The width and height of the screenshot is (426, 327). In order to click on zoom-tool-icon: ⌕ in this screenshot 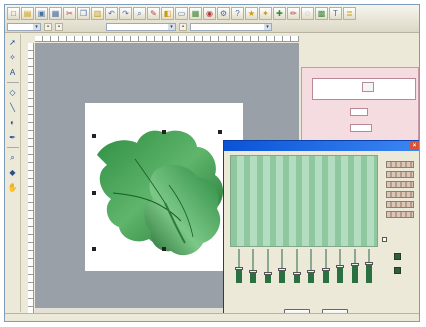, I will do `click(13, 158)`.